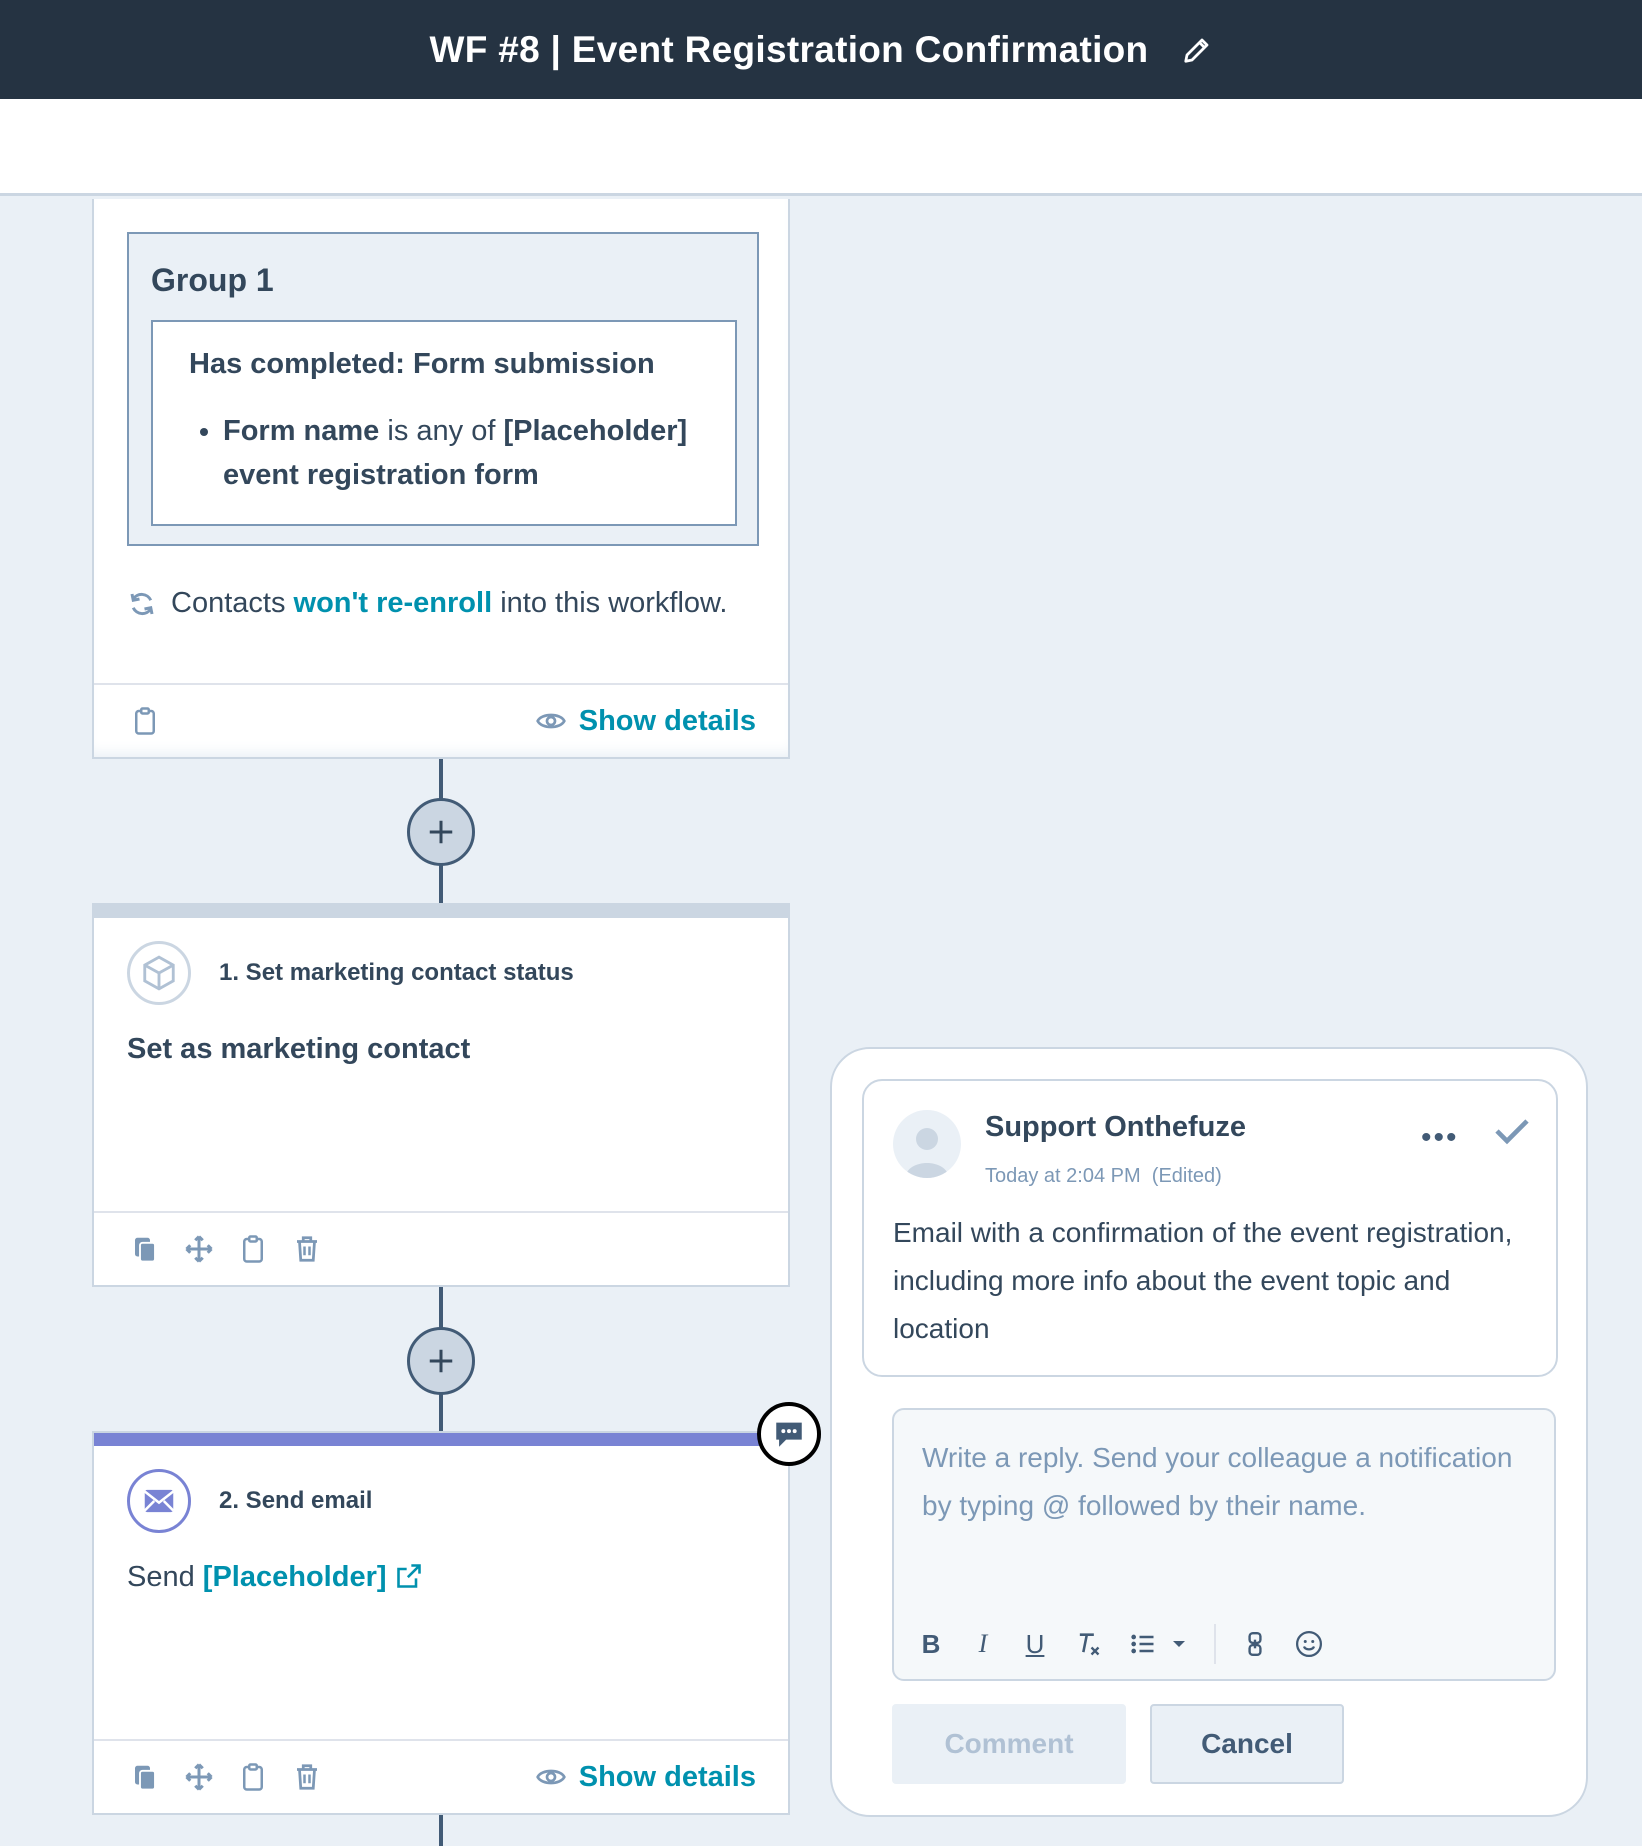  Describe the element at coordinates (441, 431) in the screenshot. I see `filter-operator: is any of` at that location.